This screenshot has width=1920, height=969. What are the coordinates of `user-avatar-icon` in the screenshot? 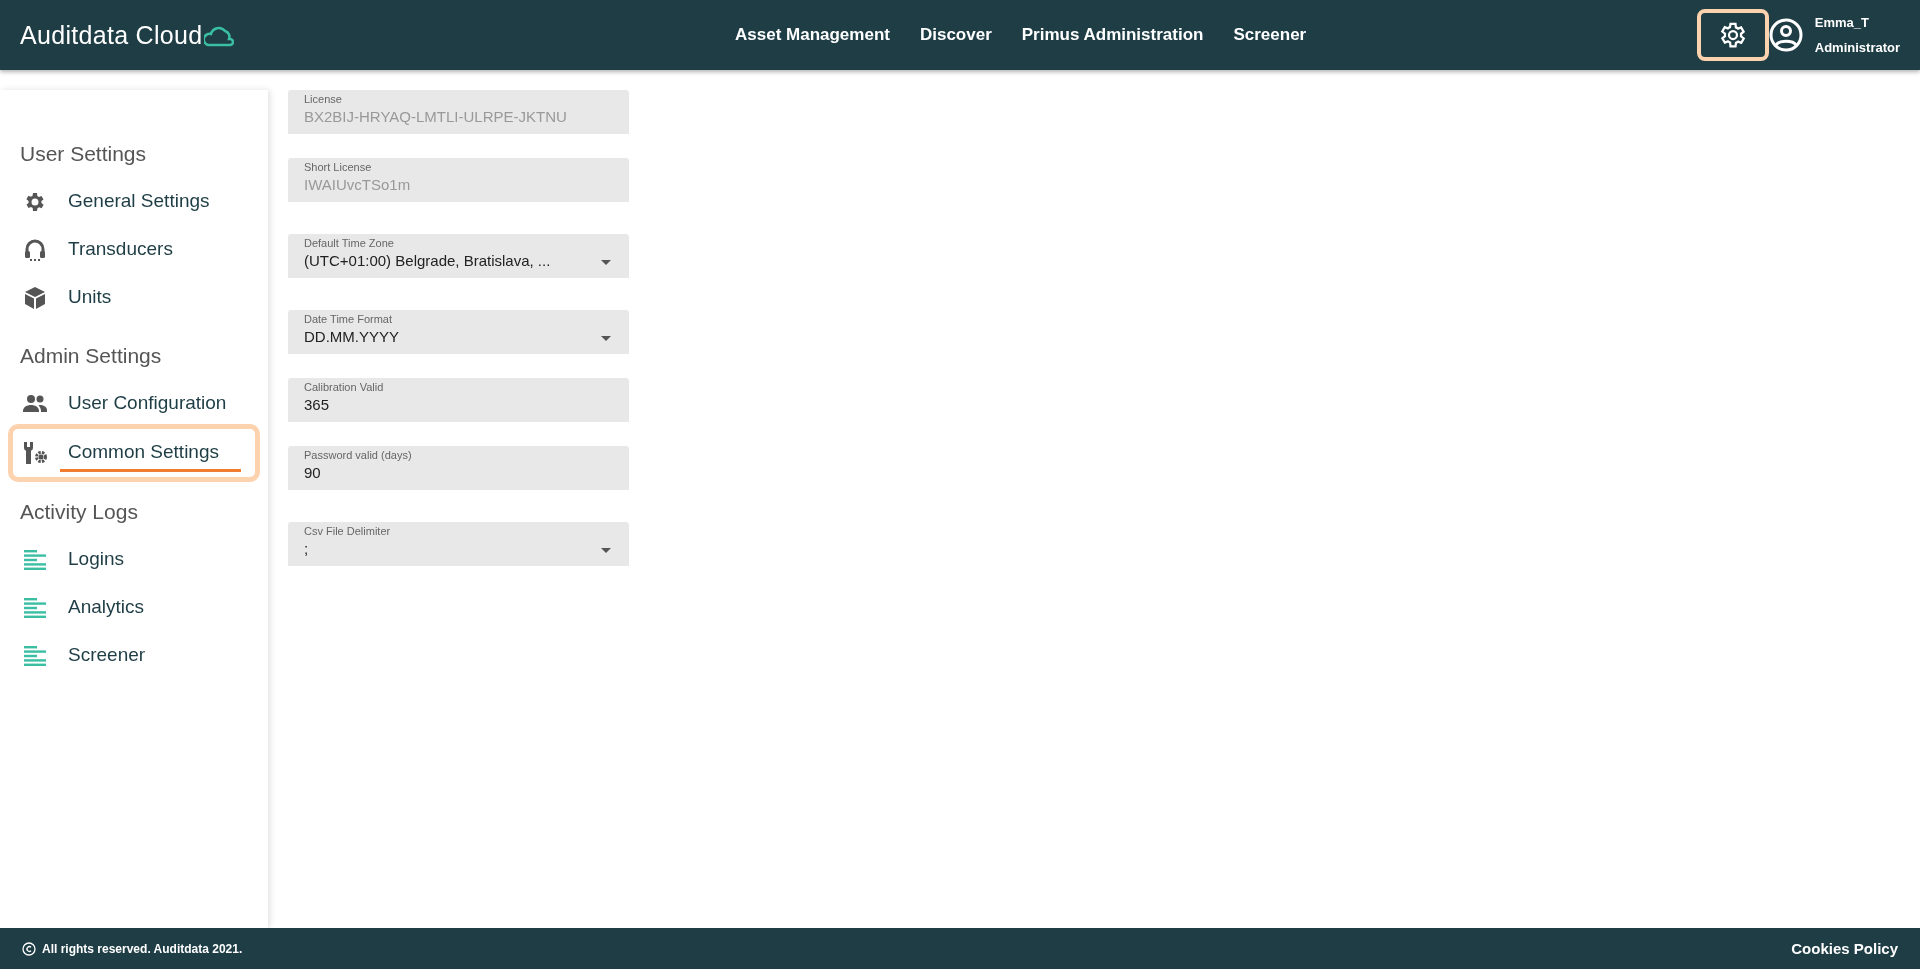 It's located at (1785, 35).